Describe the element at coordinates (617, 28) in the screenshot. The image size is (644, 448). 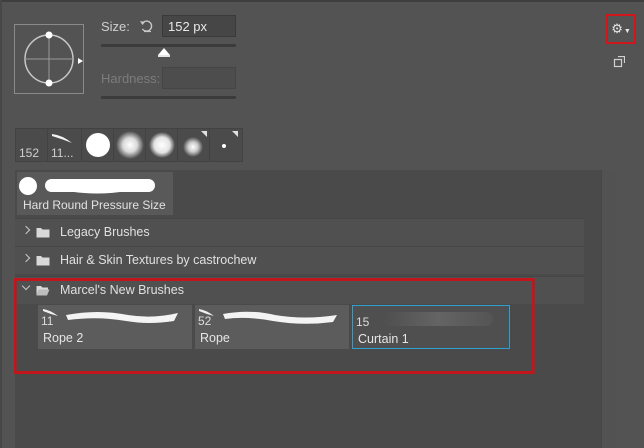
I see `gear-icon: ⚙` at that location.